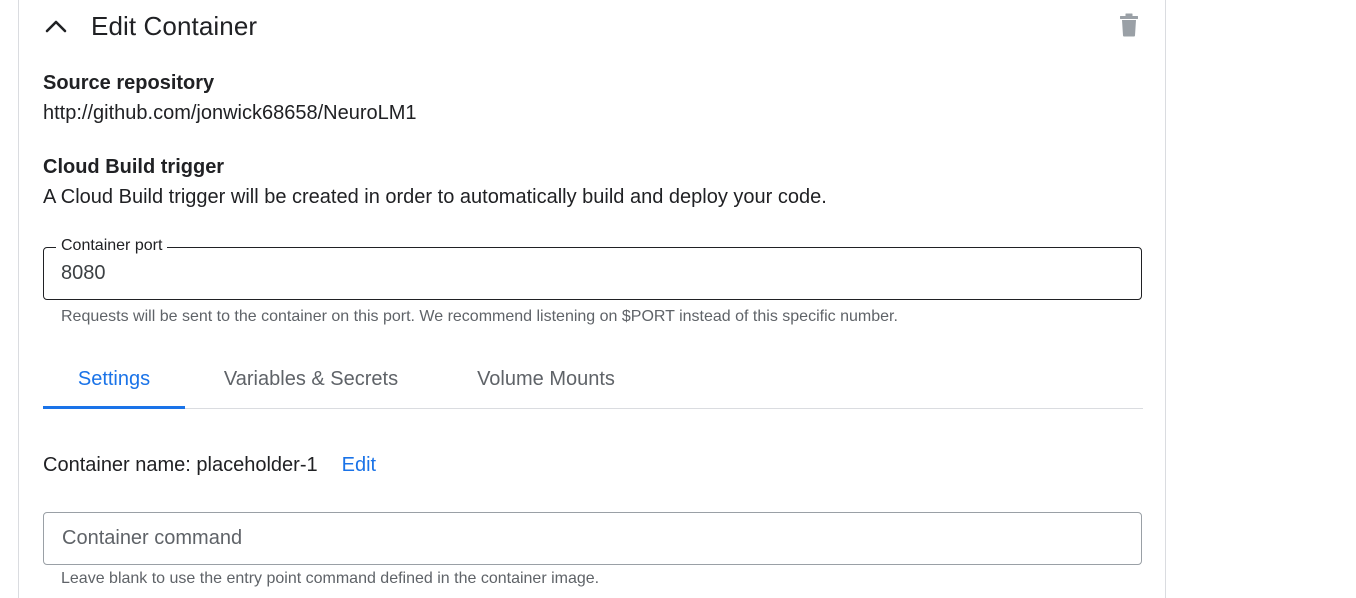 The width and height of the screenshot is (1356, 598). Describe the element at coordinates (114, 379) in the screenshot. I see `tab-settings: Settings` at that location.